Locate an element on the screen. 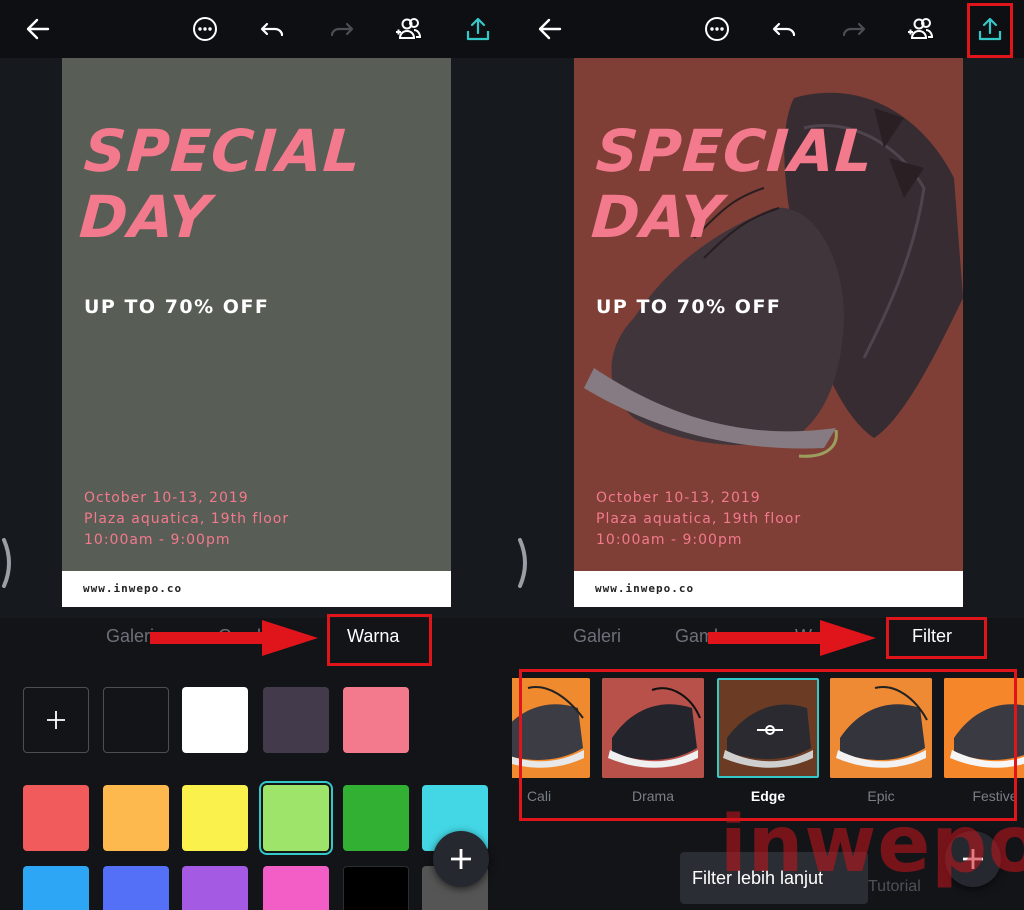 The image size is (1024, 910). add-color-button is located at coordinates (56, 720).